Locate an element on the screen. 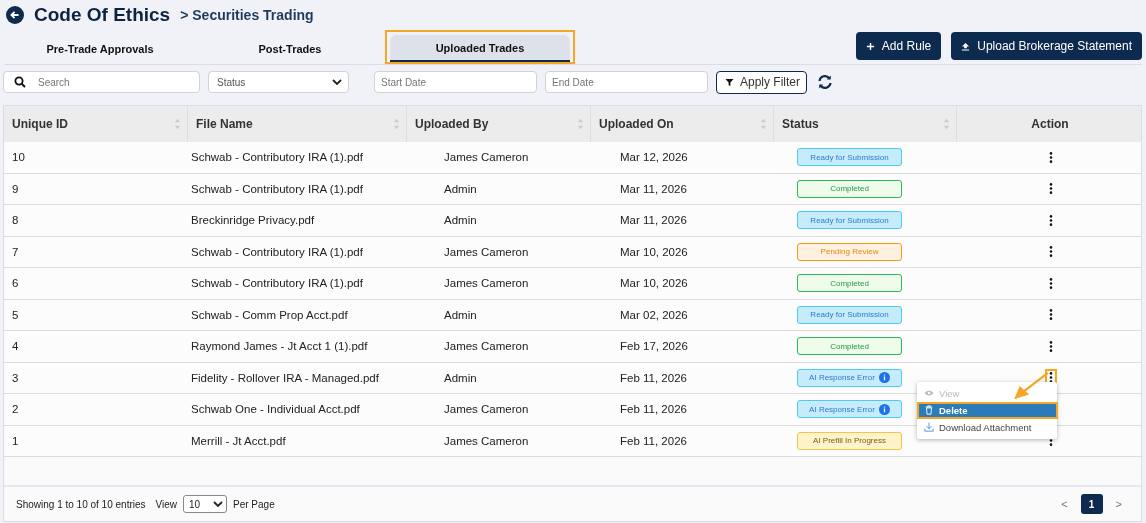 This screenshot has width=1146, height=523. table-cell: Mar 02, 2026 is located at coordinates (654, 314).